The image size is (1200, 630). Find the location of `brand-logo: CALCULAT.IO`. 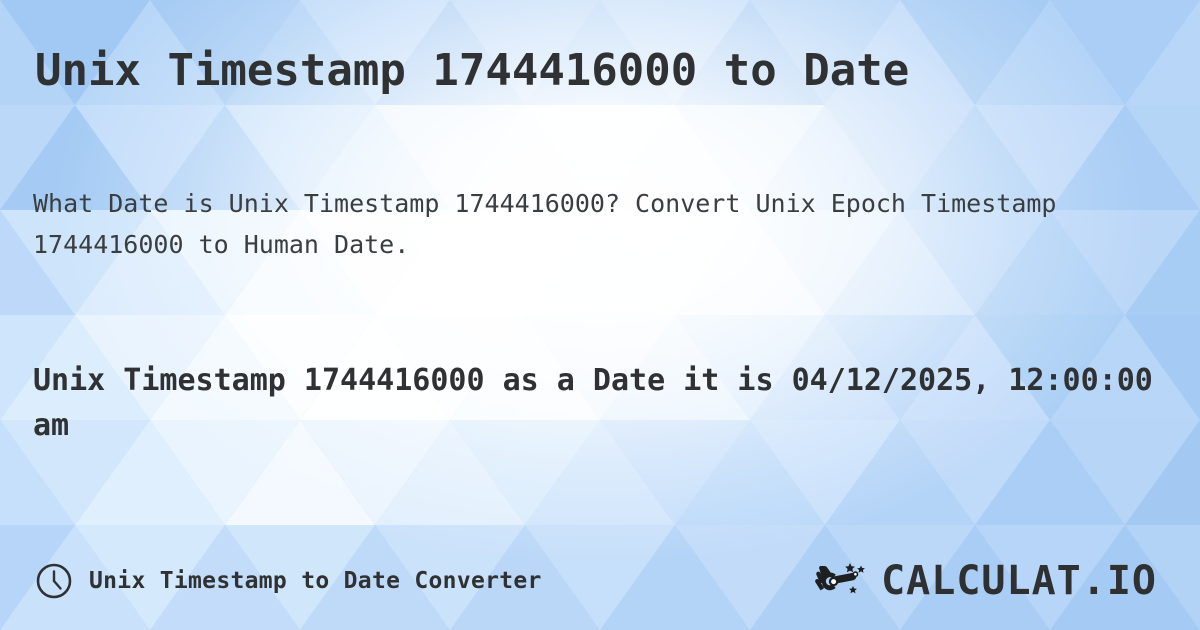

brand-logo: CALCULAT.IO is located at coordinates (985, 581).